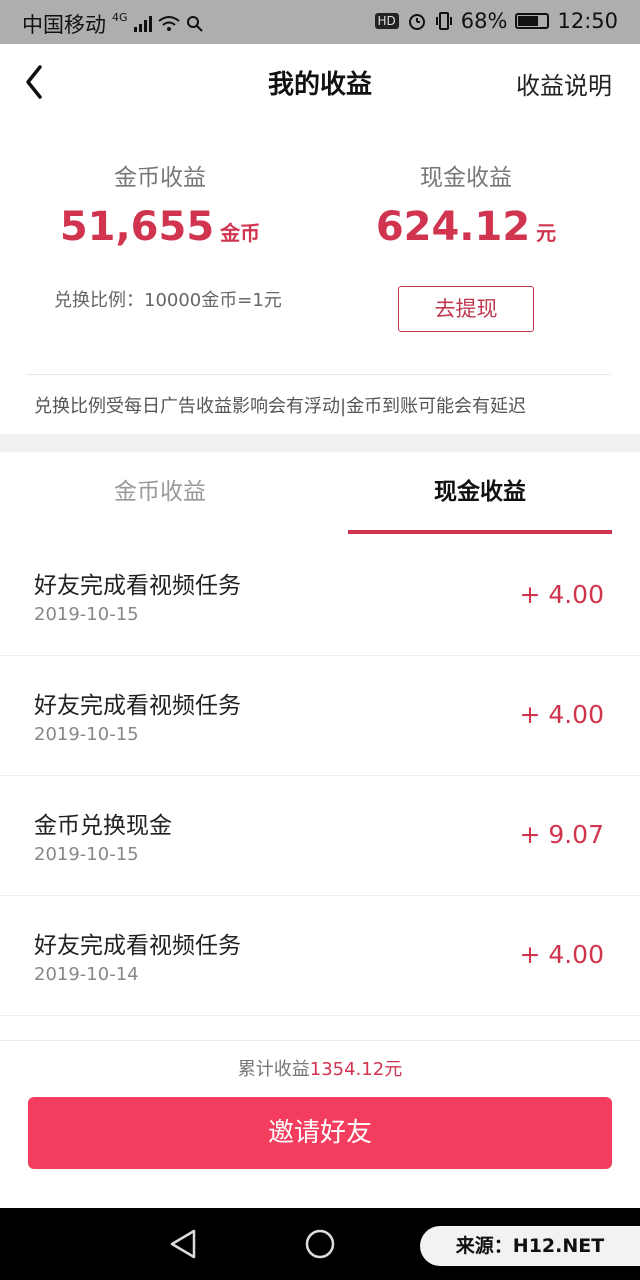 The height and width of the screenshot is (1280, 640). What do you see at coordinates (120, 17) in the screenshot?
I see `network-type: 4G` at bounding box center [120, 17].